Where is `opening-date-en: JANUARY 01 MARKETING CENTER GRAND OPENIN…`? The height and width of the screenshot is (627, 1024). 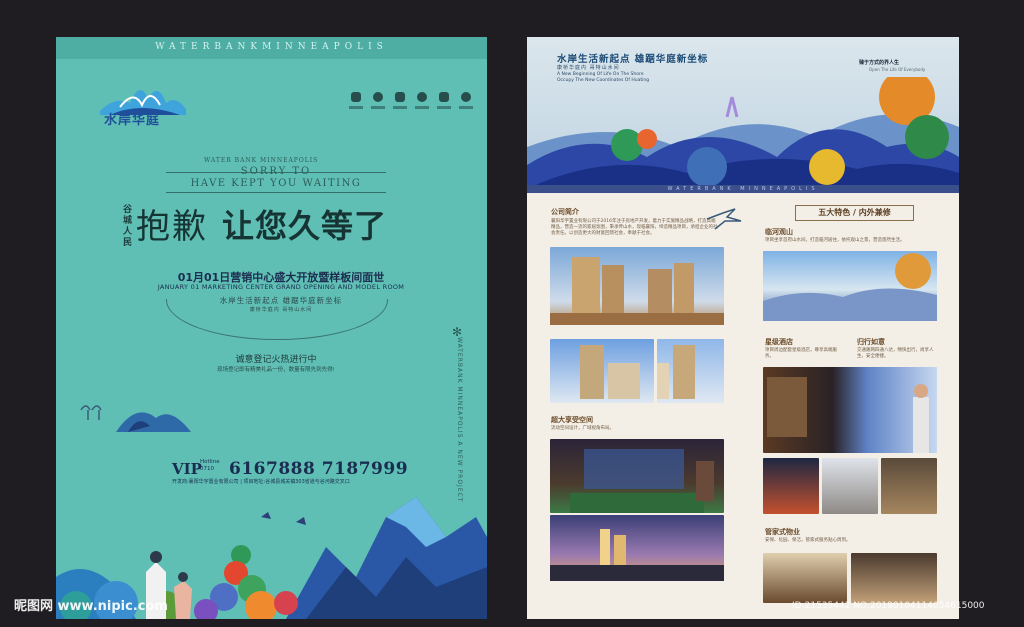 opening-date-en: JANUARY 01 MARKETING CENTER GRAND OPENIN… is located at coordinates (281, 287).